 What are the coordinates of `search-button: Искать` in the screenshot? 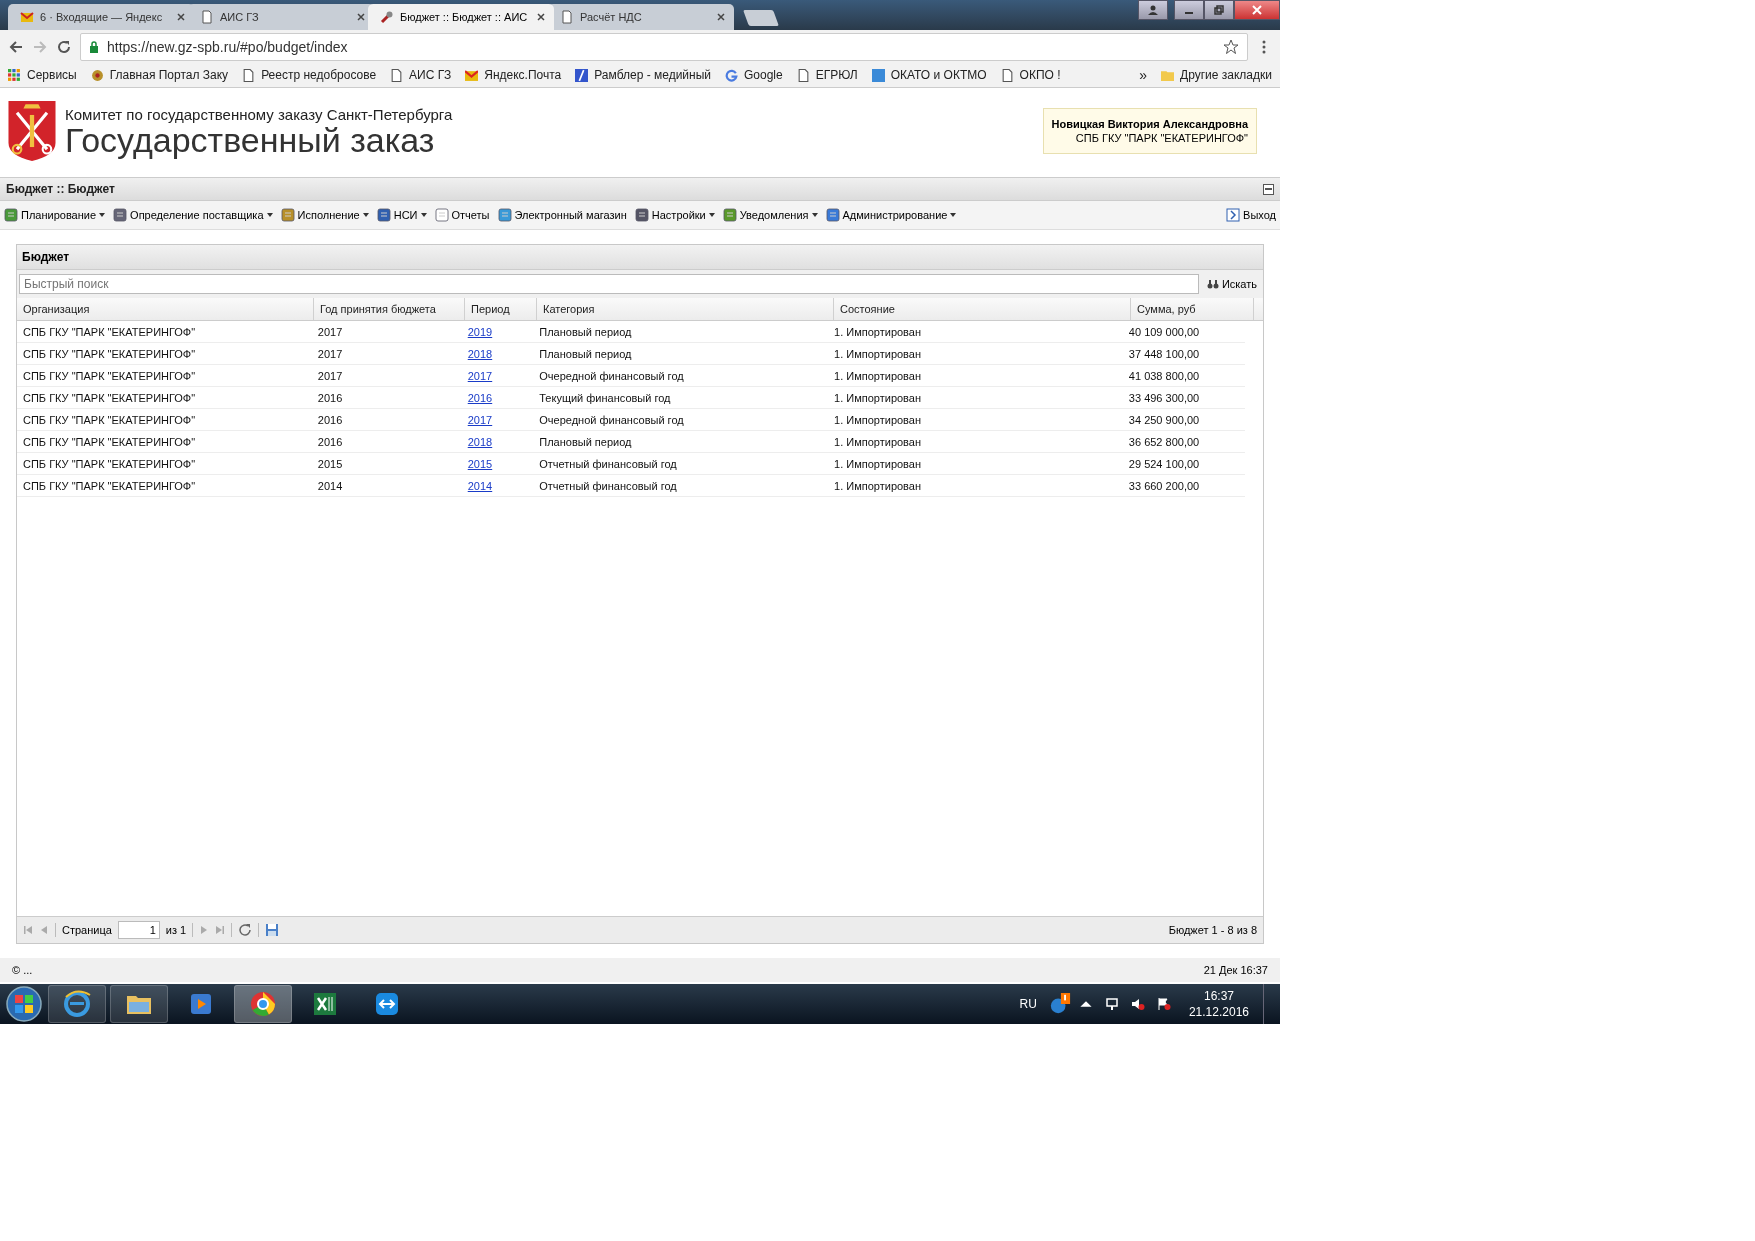 It's located at (1231, 284).